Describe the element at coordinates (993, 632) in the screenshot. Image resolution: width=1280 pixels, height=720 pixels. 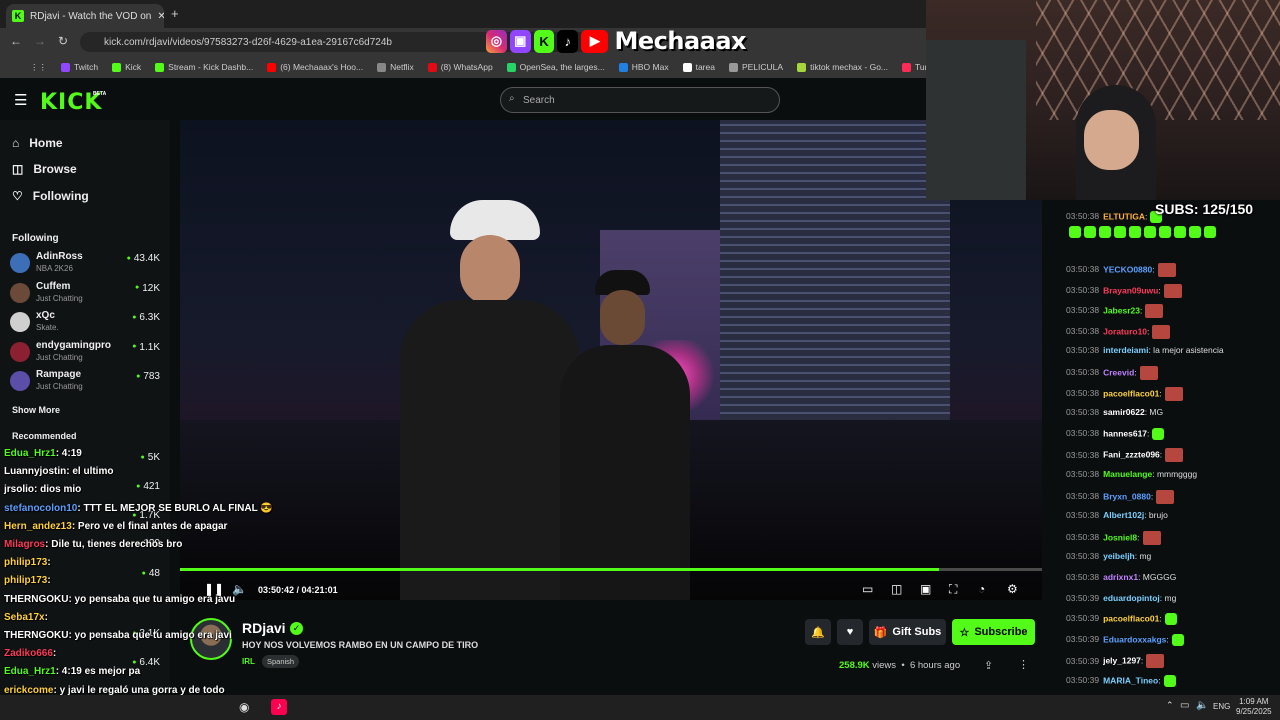
I see `subscribe-button: ☆ Subscribe` at that location.